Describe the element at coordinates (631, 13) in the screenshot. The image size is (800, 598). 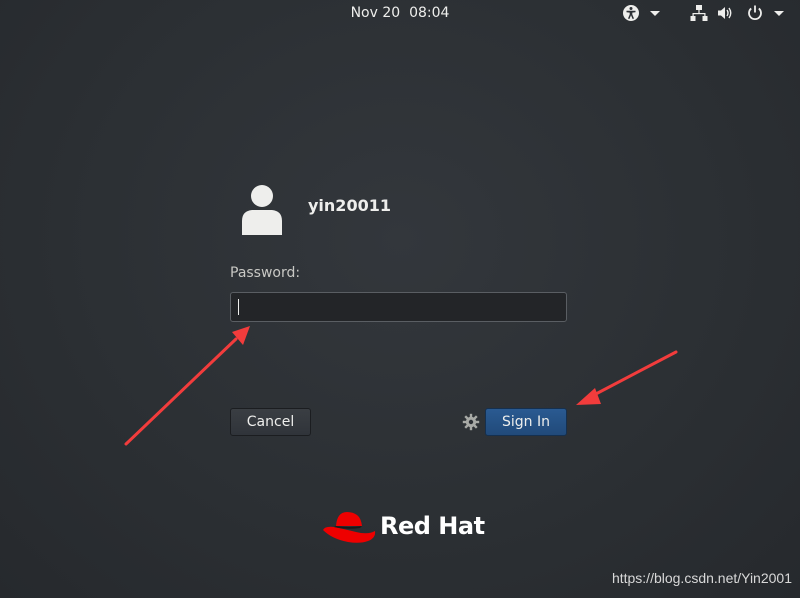
I see `accessibility-icon` at that location.